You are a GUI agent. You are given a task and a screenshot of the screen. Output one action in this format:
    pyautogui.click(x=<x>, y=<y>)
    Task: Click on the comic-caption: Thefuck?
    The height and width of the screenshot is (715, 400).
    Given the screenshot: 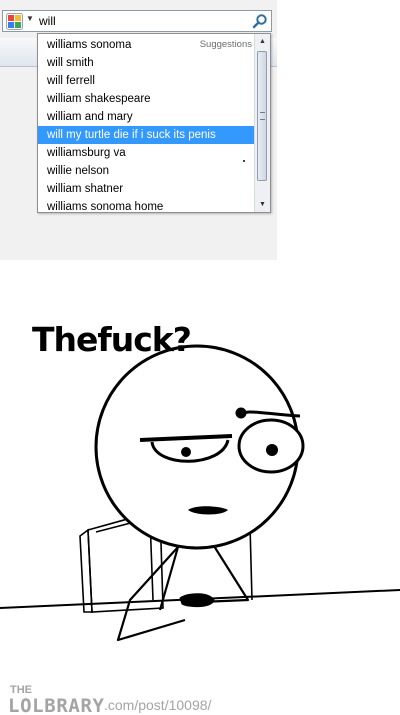 What is the action you would take?
    pyautogui.click(x=112, y=339)
    